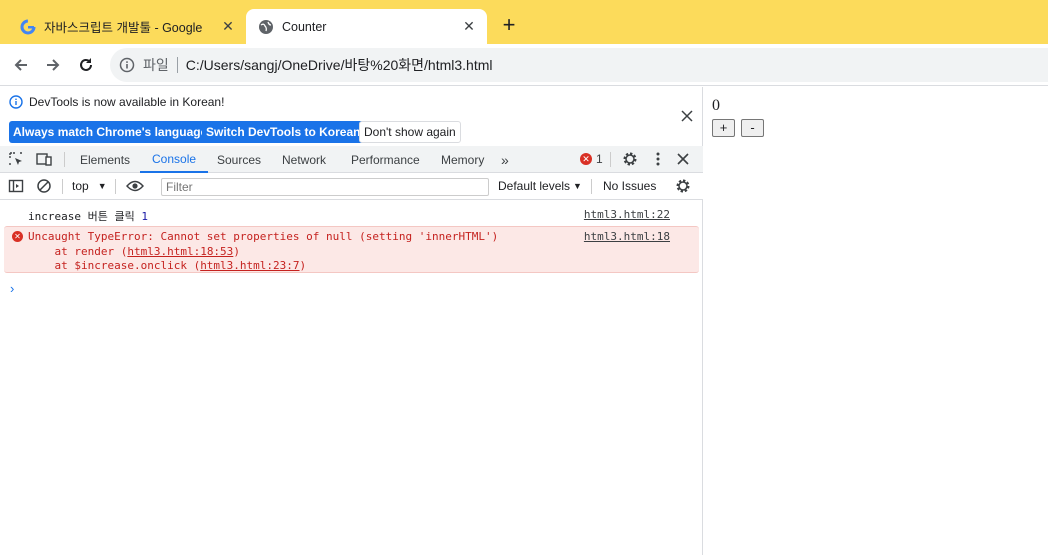 Image resolution: width=1048 pixels, height=555 pixels. What do you see at coordinates (629, 186) in the screenshot?
I see `issues-button: No Issues` at bounding box center [629, 186].